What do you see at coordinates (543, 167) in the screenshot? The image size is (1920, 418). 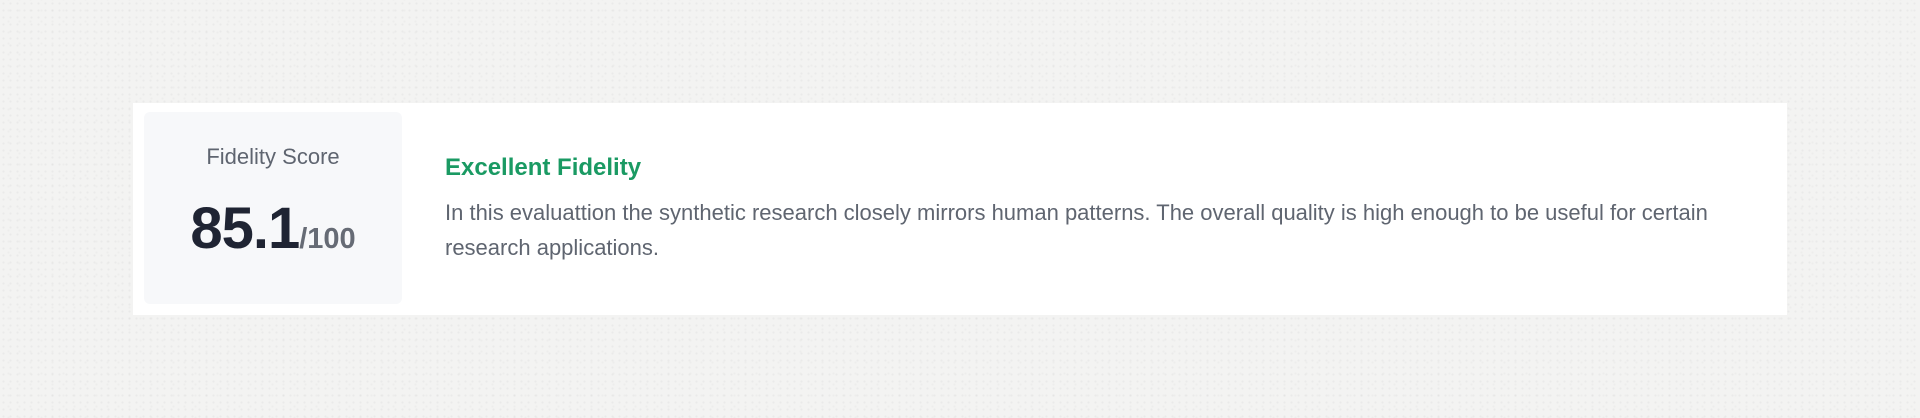 I see `summary-title: Excellent Fidelity` at bounding box center [543, 167].